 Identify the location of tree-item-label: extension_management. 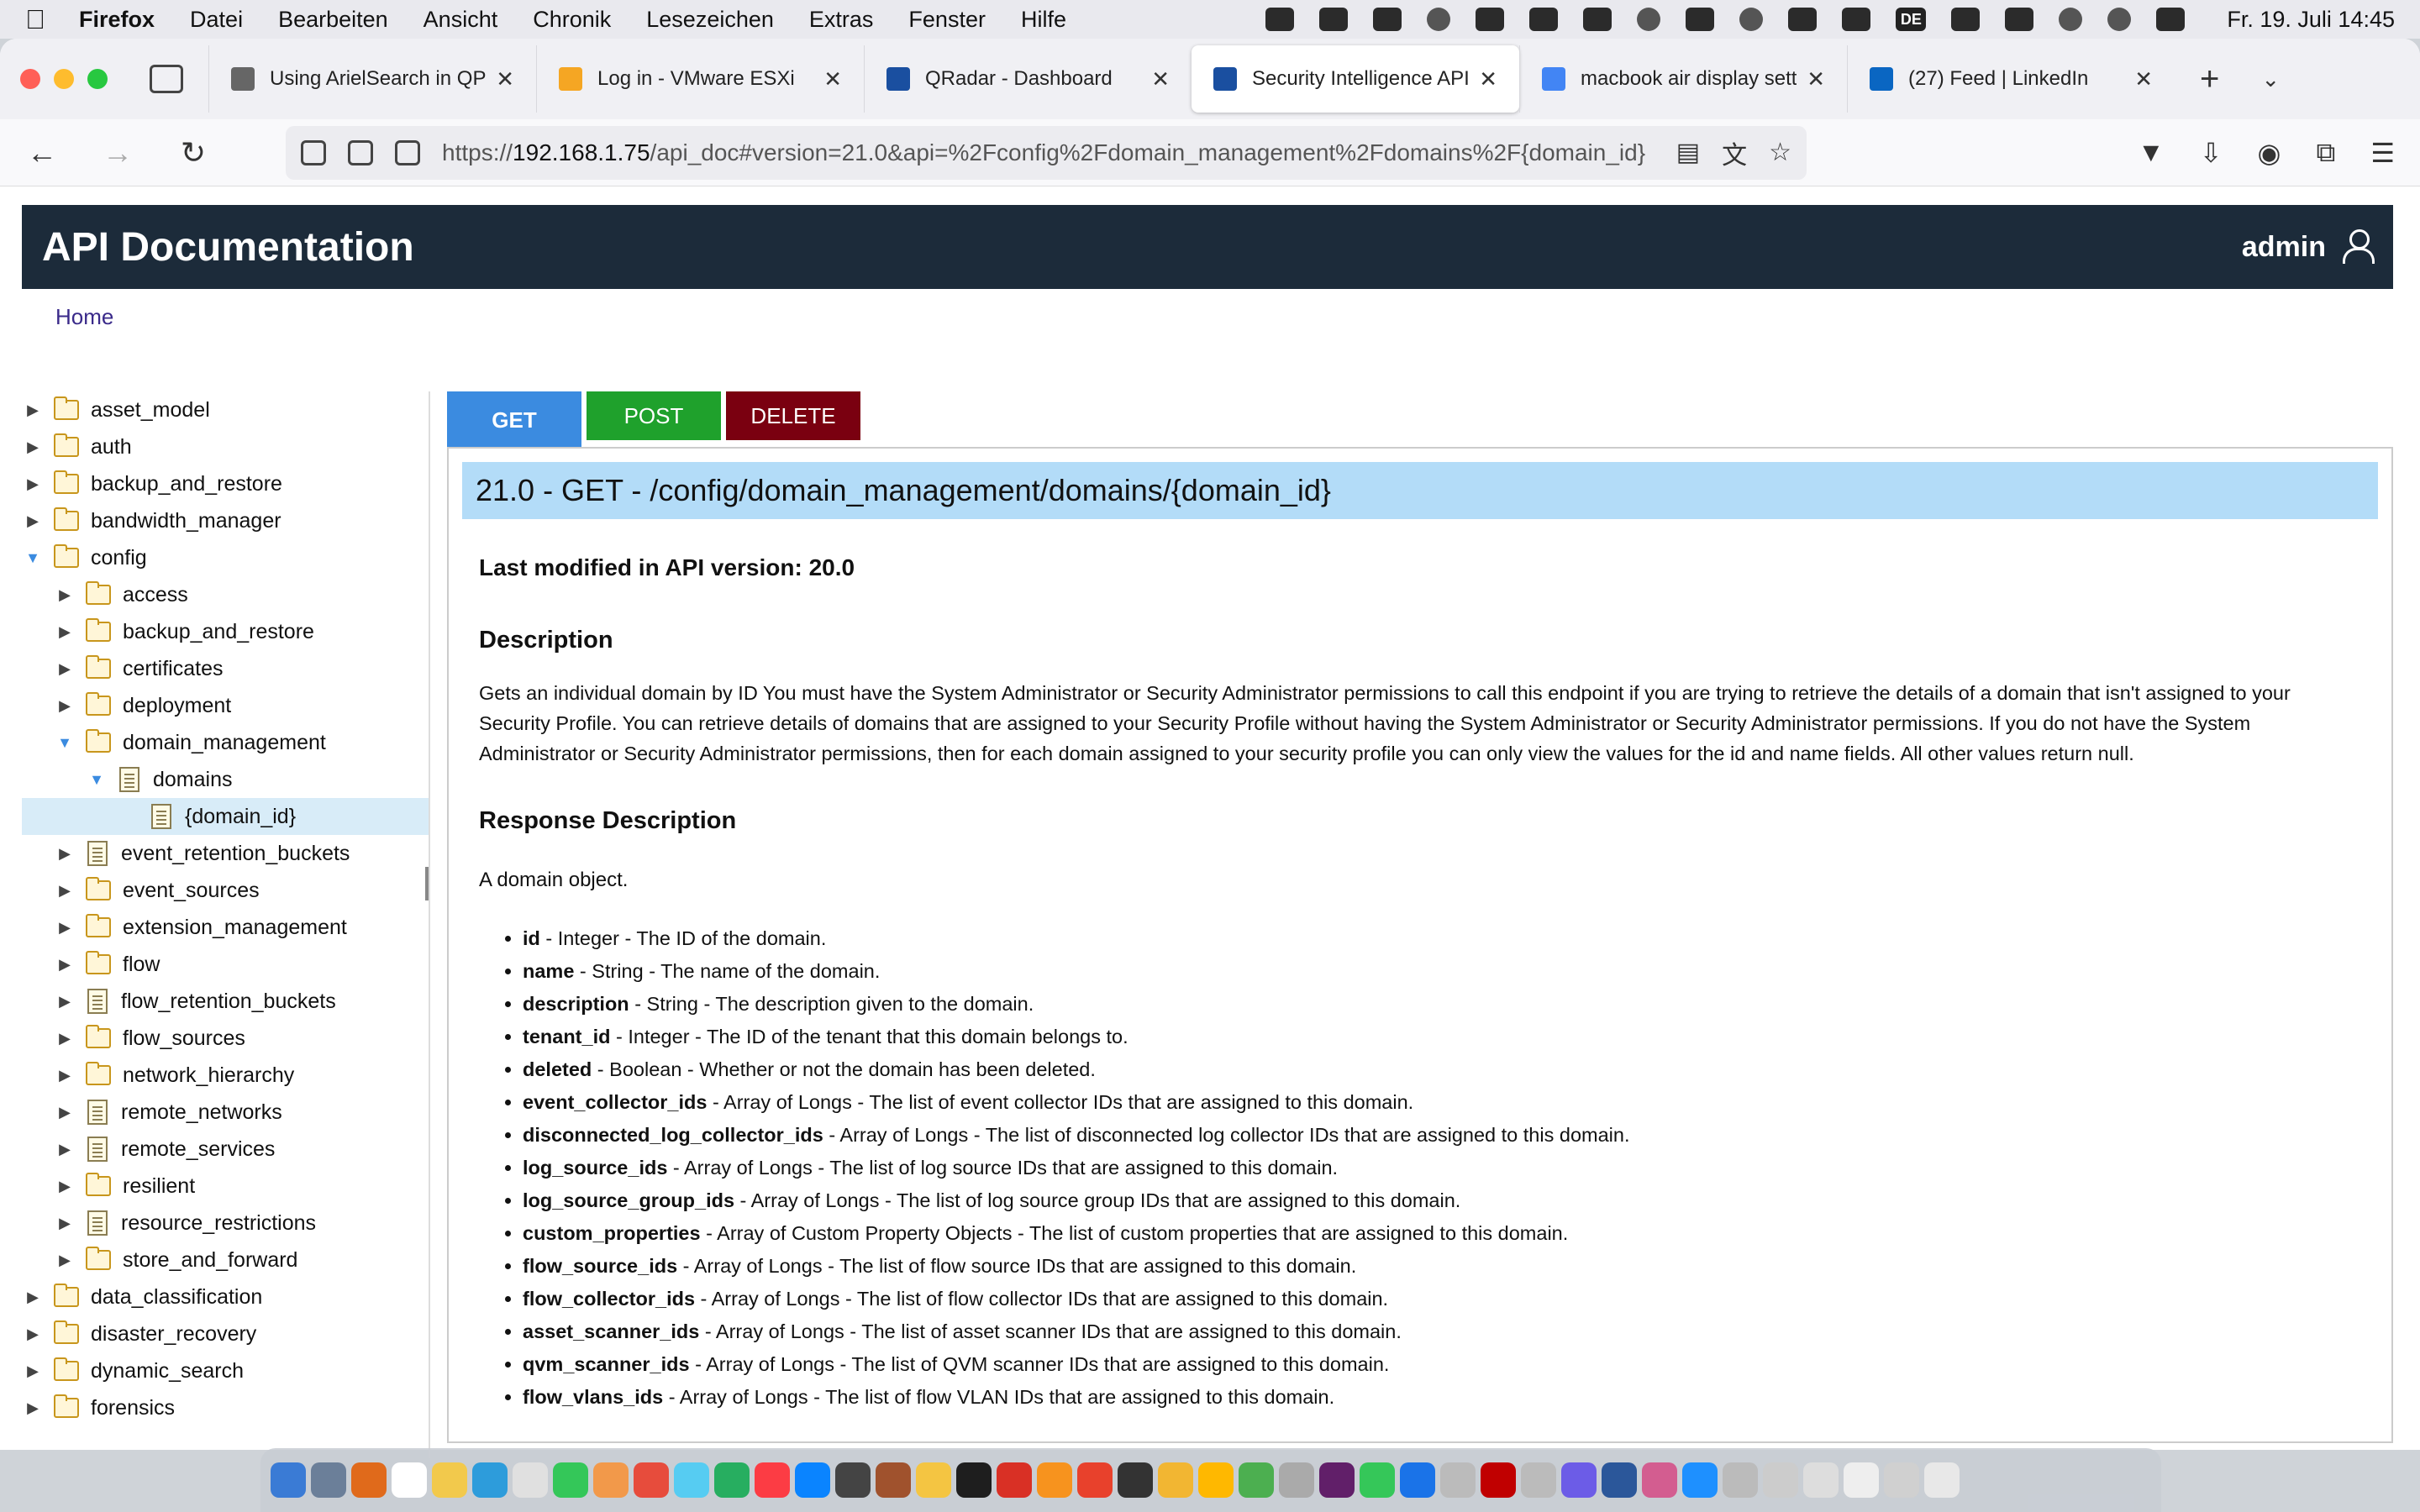
(235, 928).